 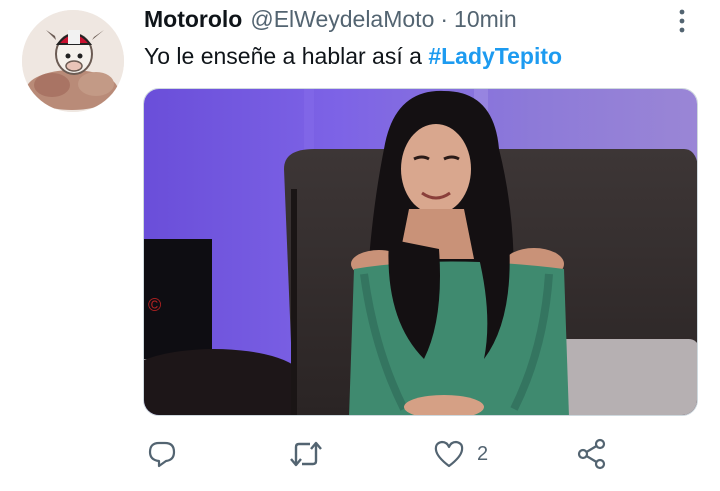 I want to click on tweet-text: Yo le enseñe a hablar así a #LadyTepito, so click(x=353, y=56).